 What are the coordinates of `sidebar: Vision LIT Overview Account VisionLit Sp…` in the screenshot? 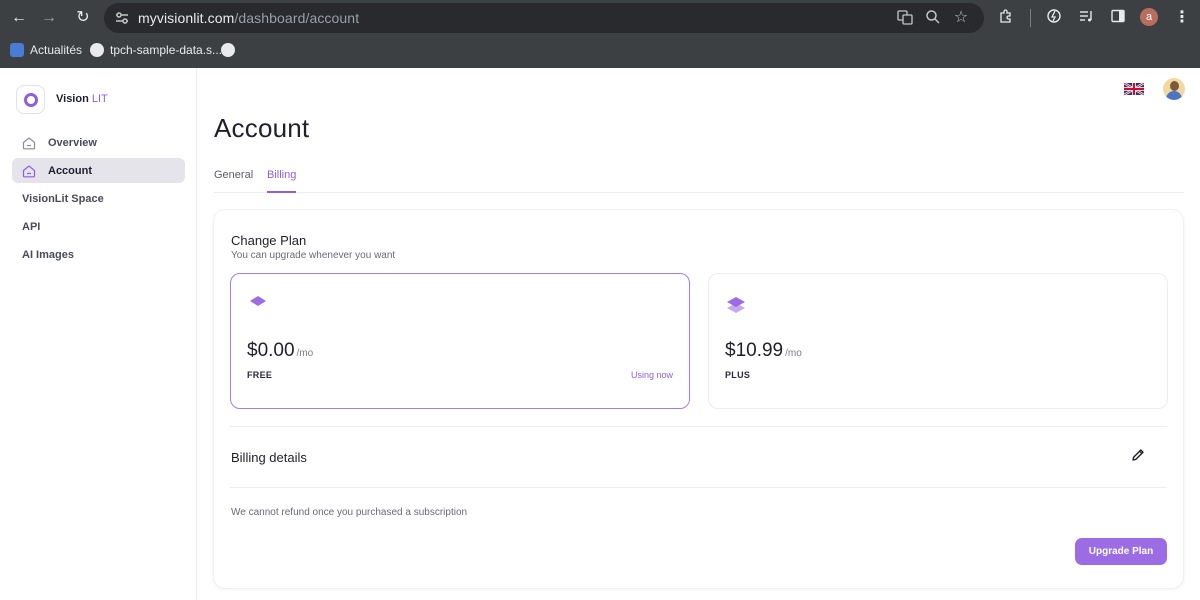 It's located at (98, 334).